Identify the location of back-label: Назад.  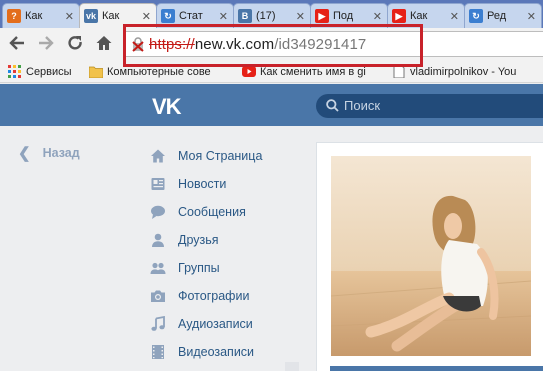
(61, 153).